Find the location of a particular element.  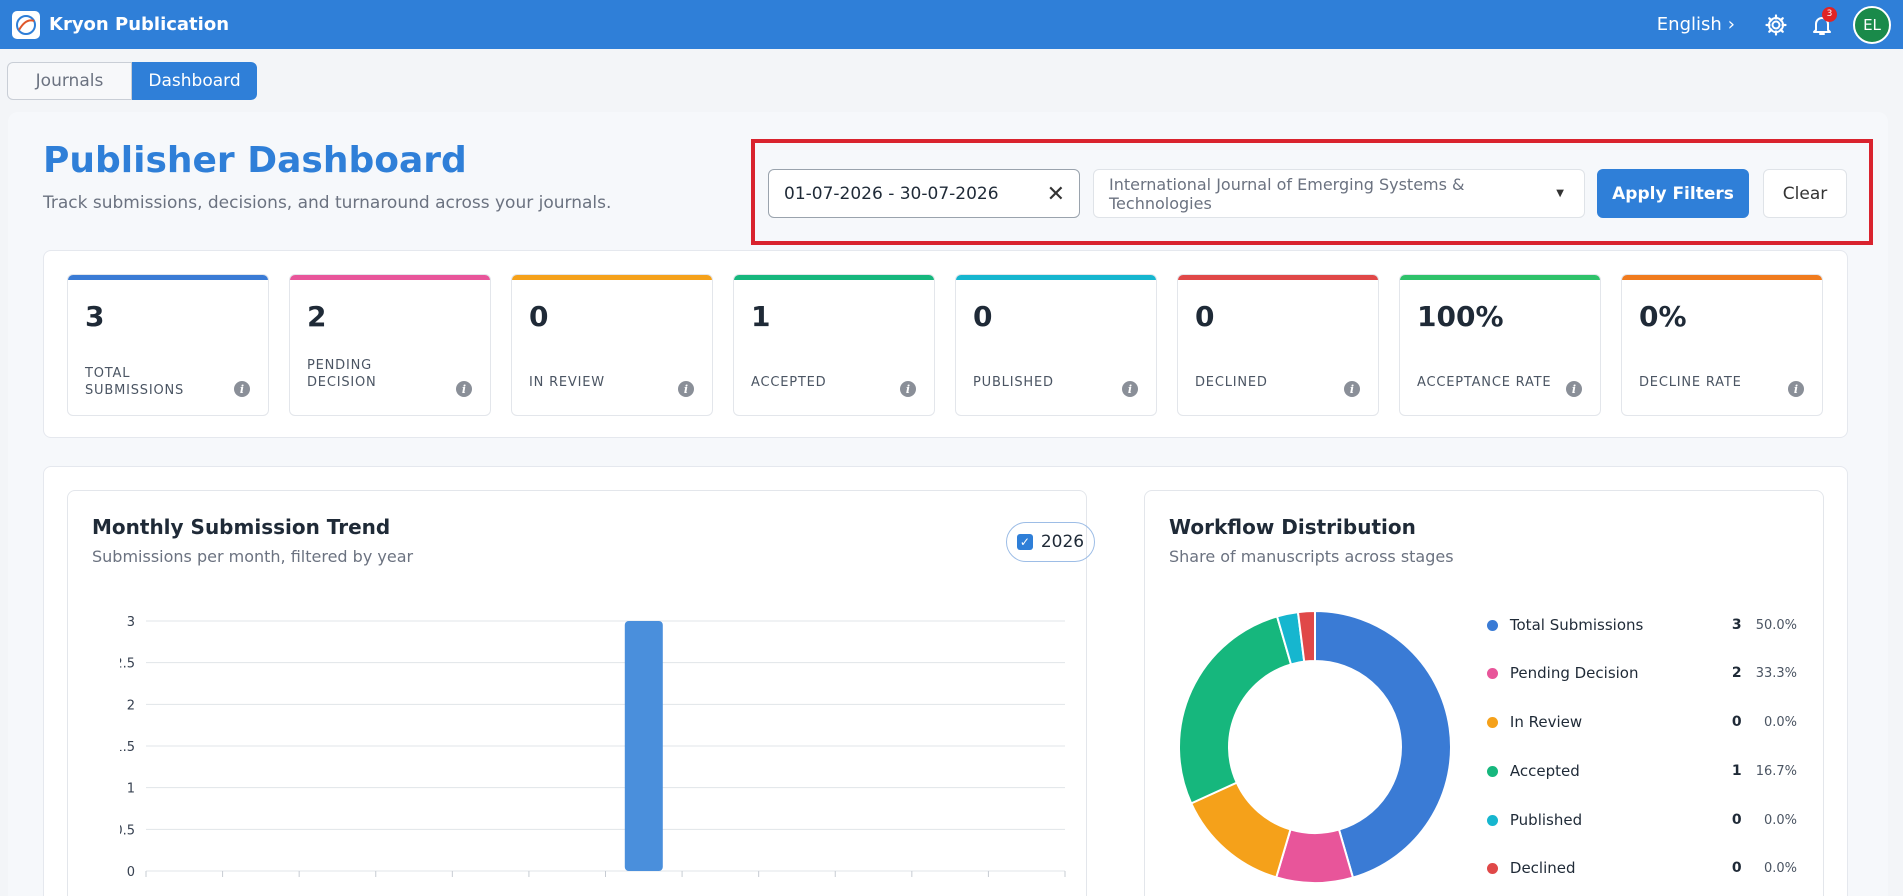

legend-percent: 16.7% is located at coordinates (1776, 771).